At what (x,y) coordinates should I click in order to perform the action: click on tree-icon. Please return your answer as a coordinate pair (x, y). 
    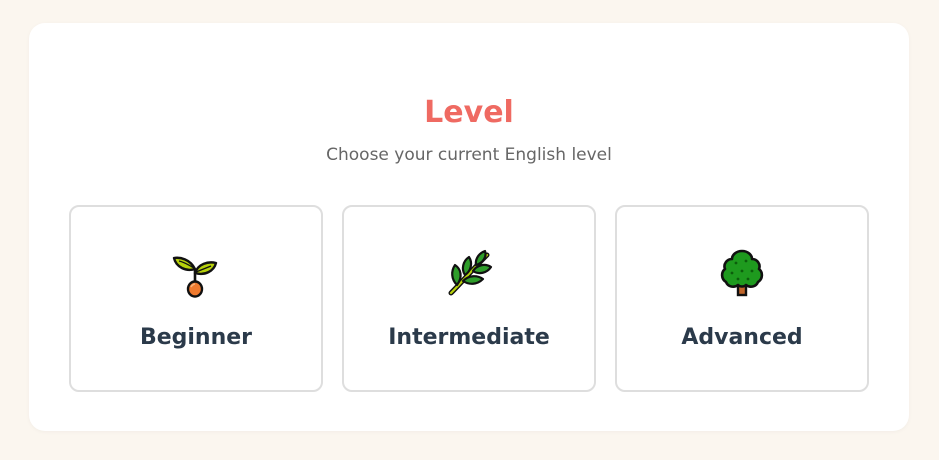
    Looking at the image, I should click on (742, 273).